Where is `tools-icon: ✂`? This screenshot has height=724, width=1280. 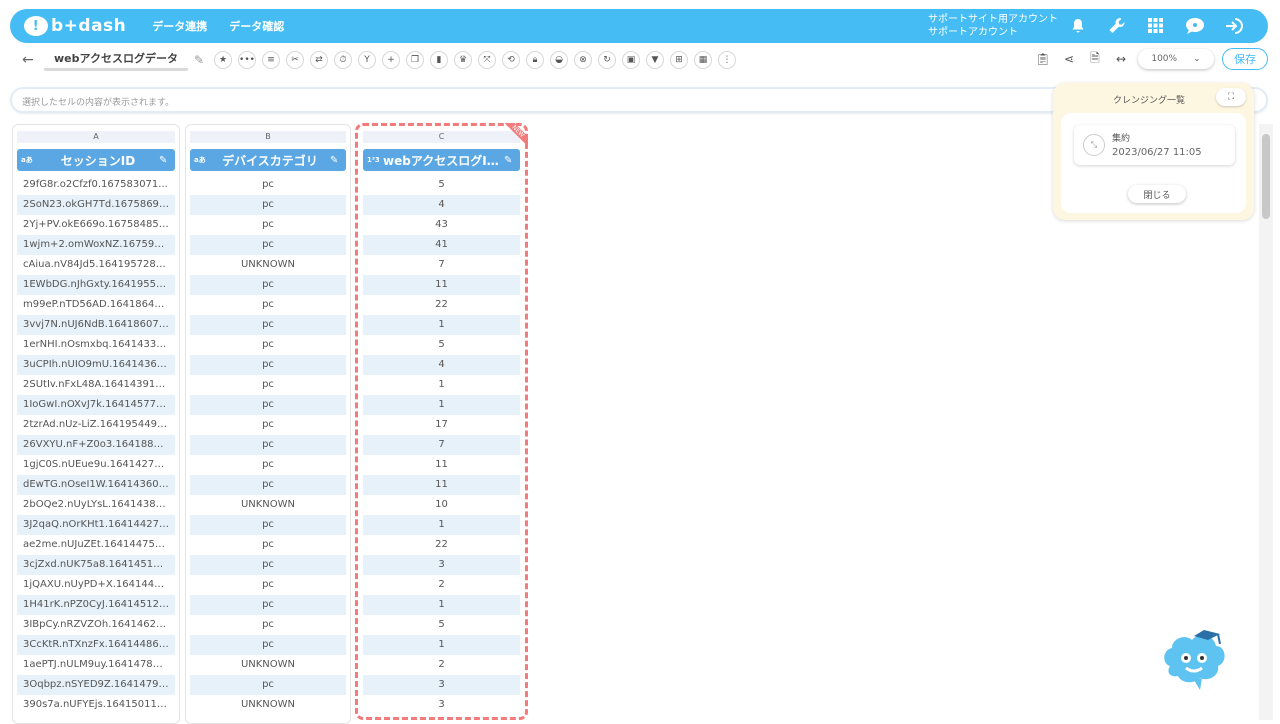
tools-icon: ✂ is located at coordinates (295, 60).